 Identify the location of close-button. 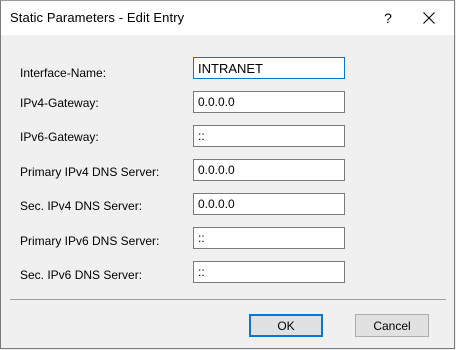
(429, 18).